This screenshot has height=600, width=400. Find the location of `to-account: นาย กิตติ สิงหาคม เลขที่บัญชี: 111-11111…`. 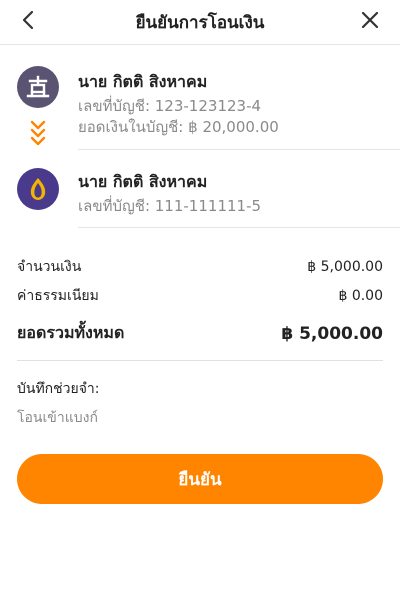

to-account: นาย กิตติ สิงหาคม เลขที่บัญชี: 111-11111… is located at coordinates (200, 194).